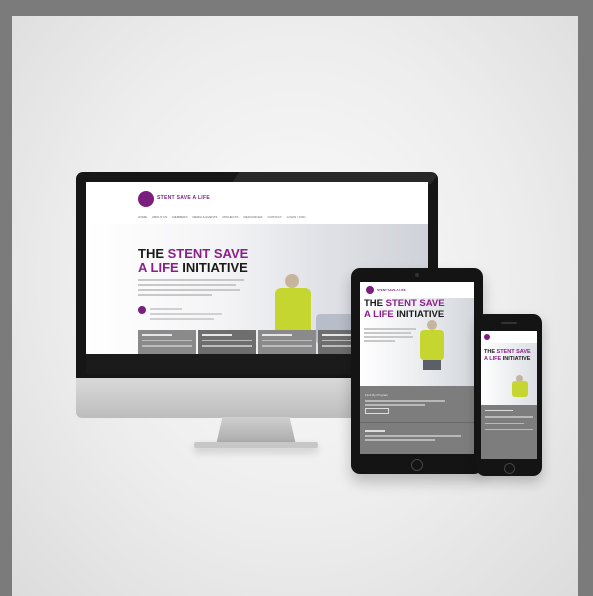  Describe the element at coordinates (432, 345) in the screenshot. I see `tablet-paramedic-image` at that location.